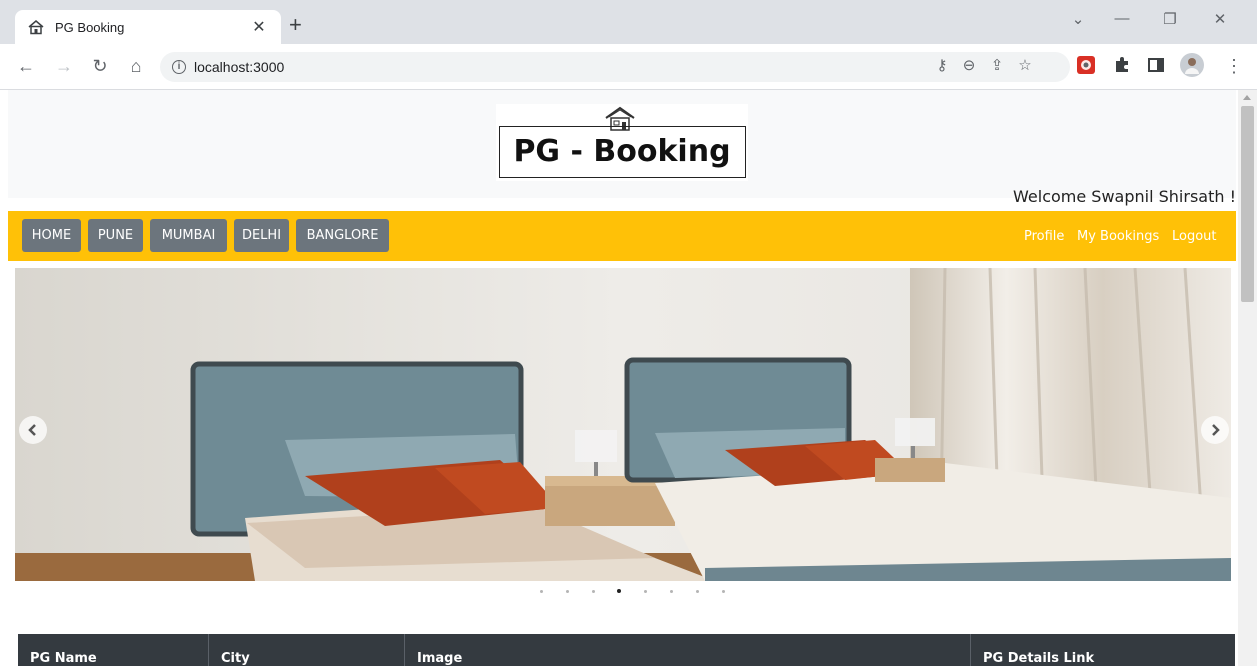 This screenshot has width=1257, height=666. Describe the element at coordinates (136, 66) in the screenshot. I see `home-icon: ⌂` at that location.